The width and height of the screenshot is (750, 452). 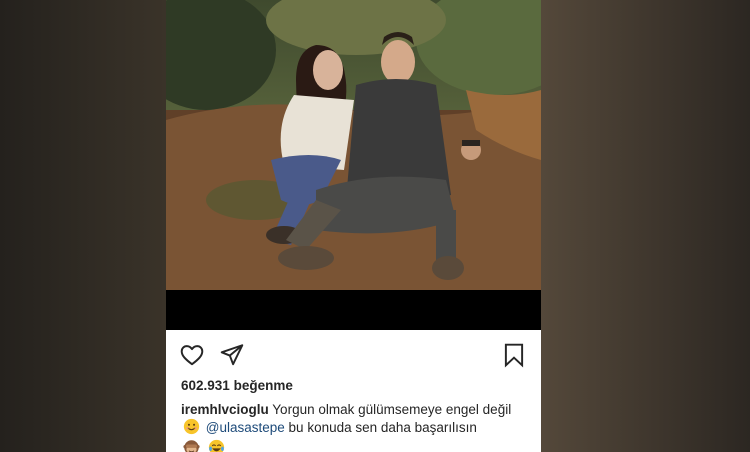 I want to click on smiling-face-emoji, so click(x=191, y=428).